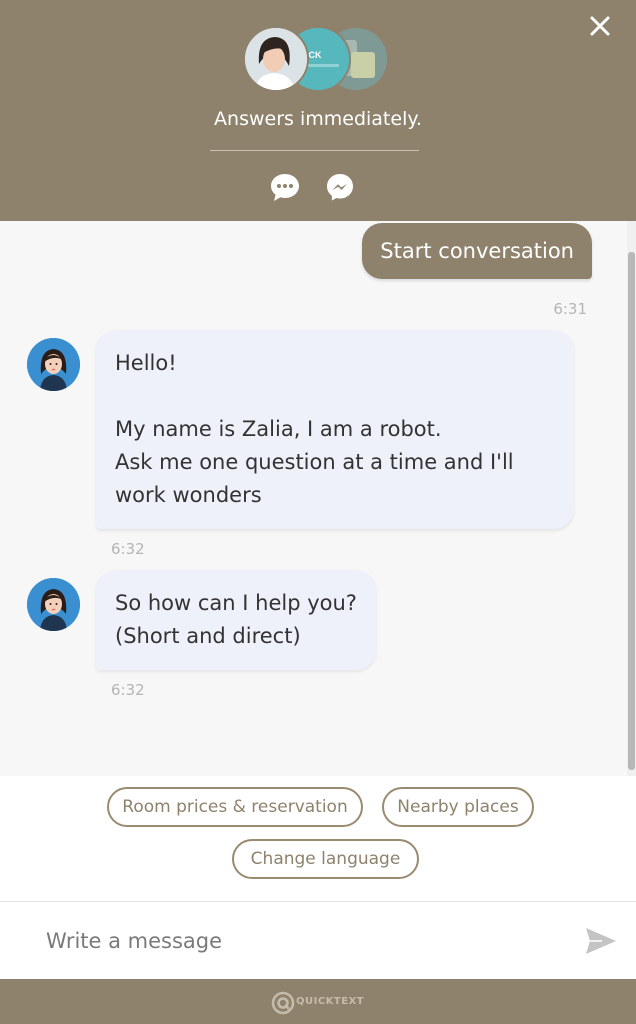 The width and height of the screenshot is (636, 1024). I want to click on brand-name: QUICKTEXT, so click(330, 1001).